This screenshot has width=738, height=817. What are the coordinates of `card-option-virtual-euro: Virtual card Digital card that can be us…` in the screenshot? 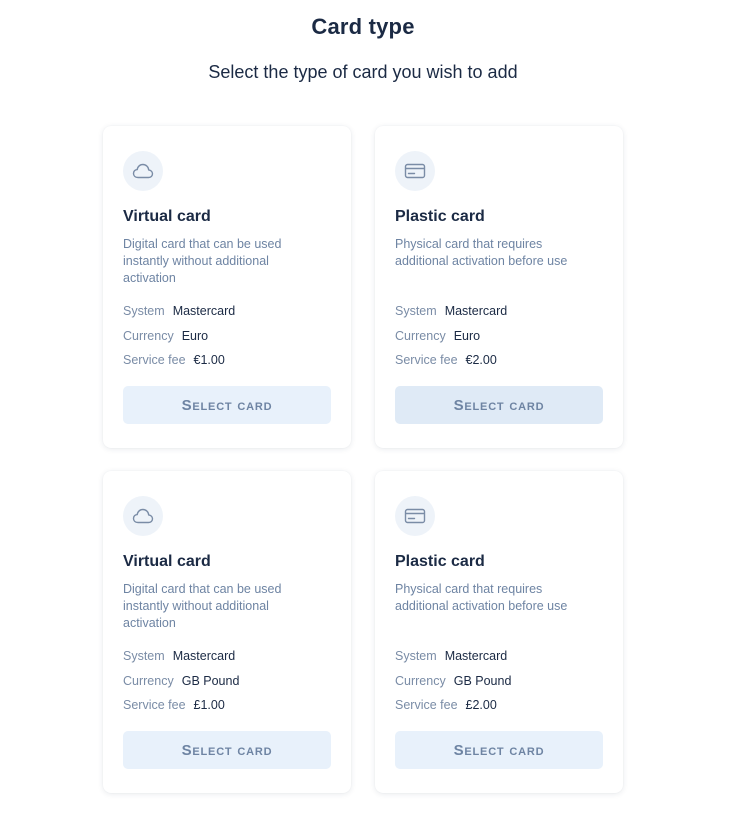 It's located at (227, 287).